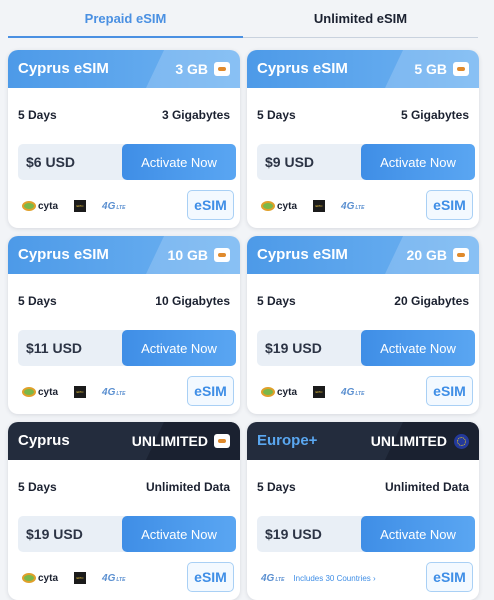 The height and width of the screenshot is (600, 494). What do you see at coordinates (363, 255) in the screenshot?
I see `card-header: Cyprus eSIM 20 GB` at bounding box center [363, 255].